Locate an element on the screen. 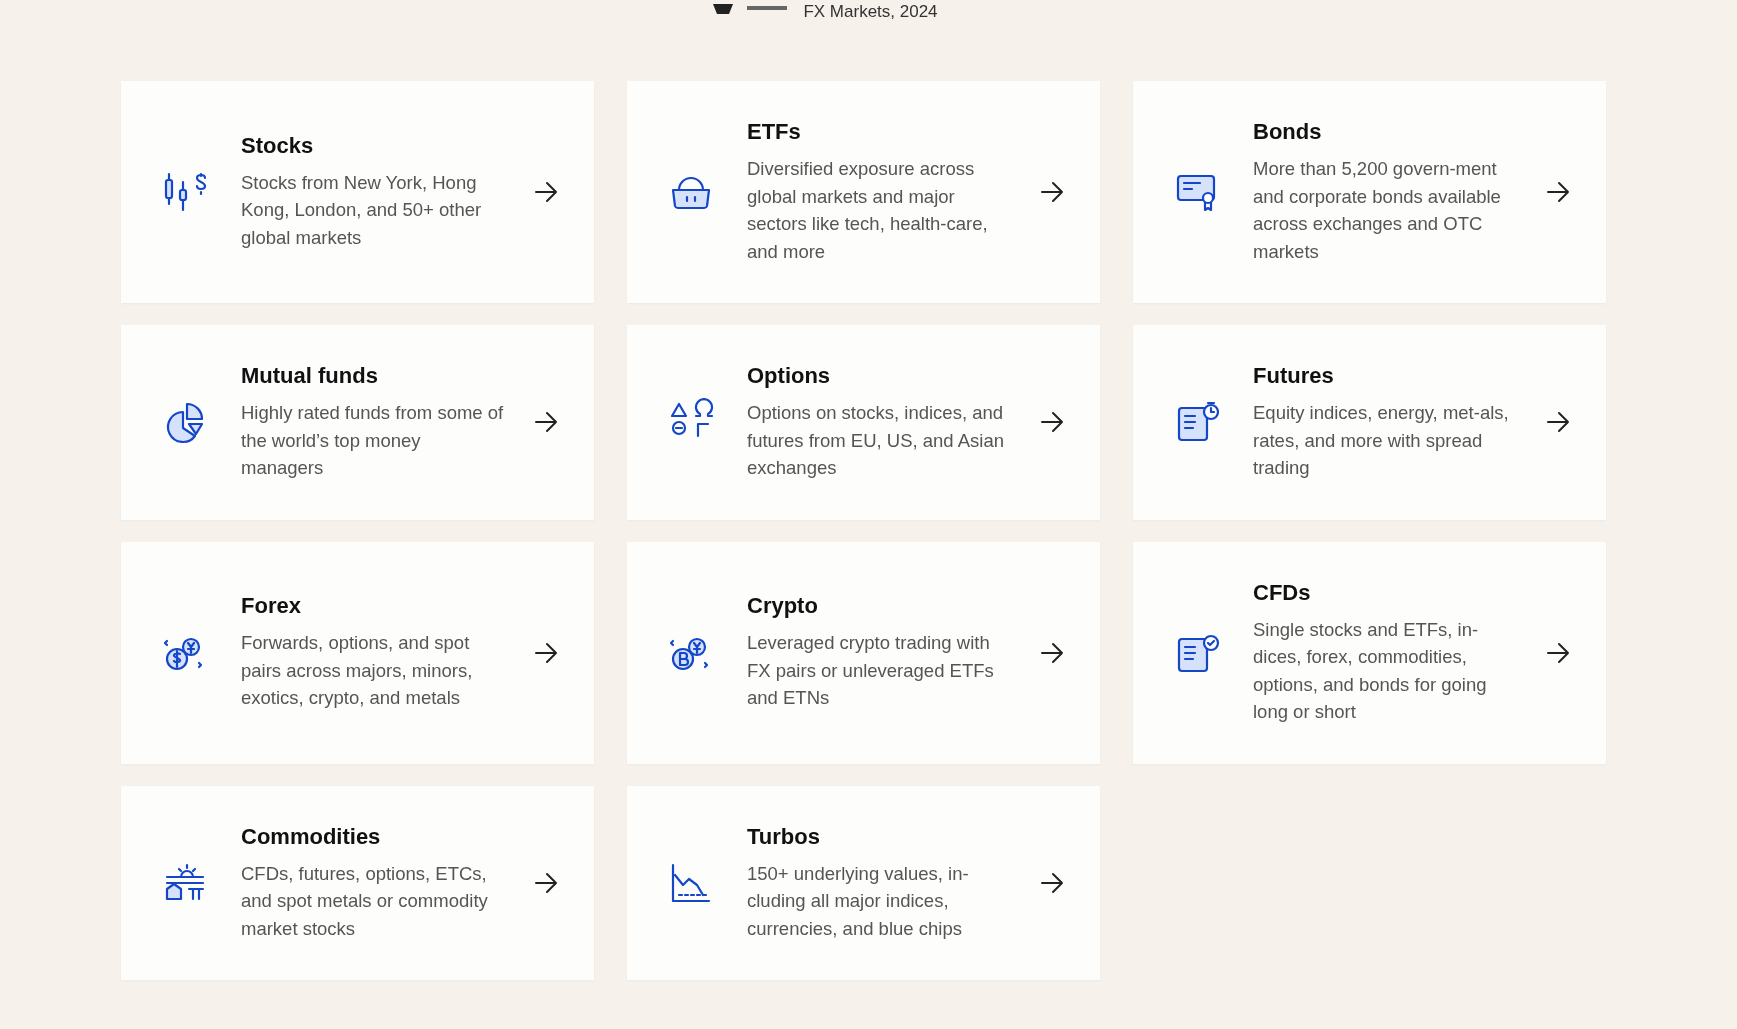 The image size is (1737, 1029). product-card: Turbos 150+ underlying values, in-cluding all major indices, currencies, and blue chips is located at coordinates (863, 882).